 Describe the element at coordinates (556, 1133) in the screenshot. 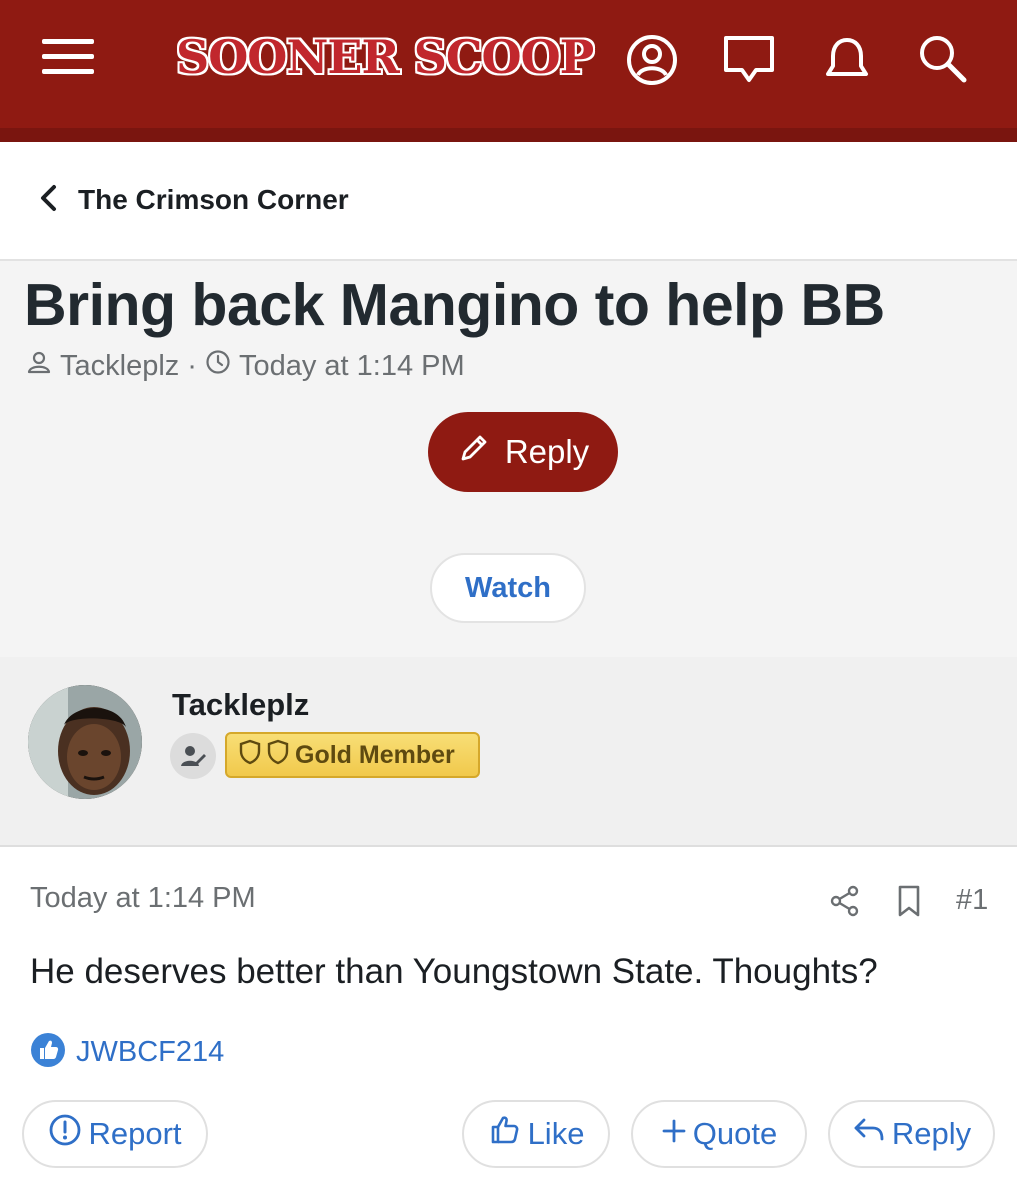

I see `like-label: Like` at that location.